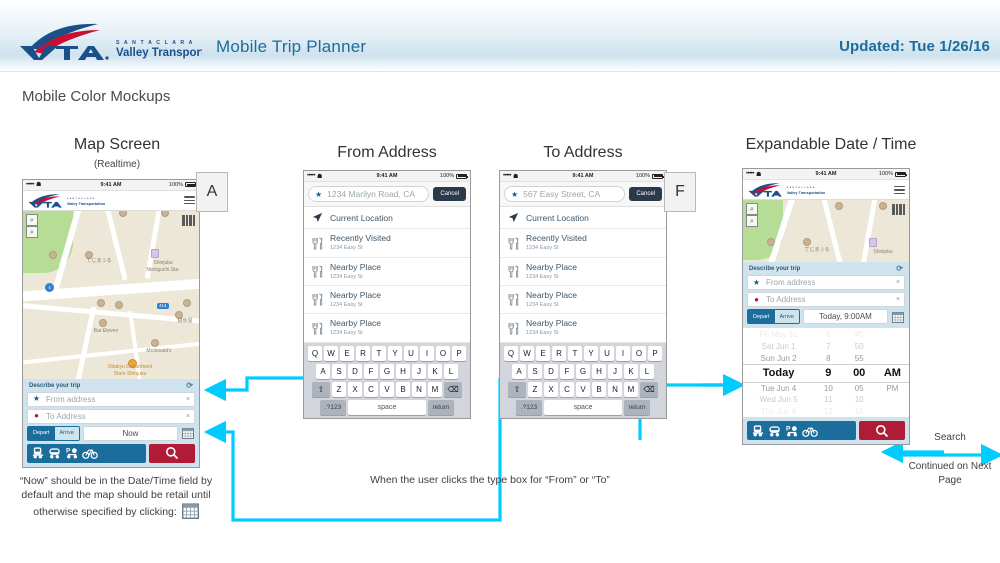  I want to click on list-item: Recently Visited 1234 Easy St, so click(583, 243).